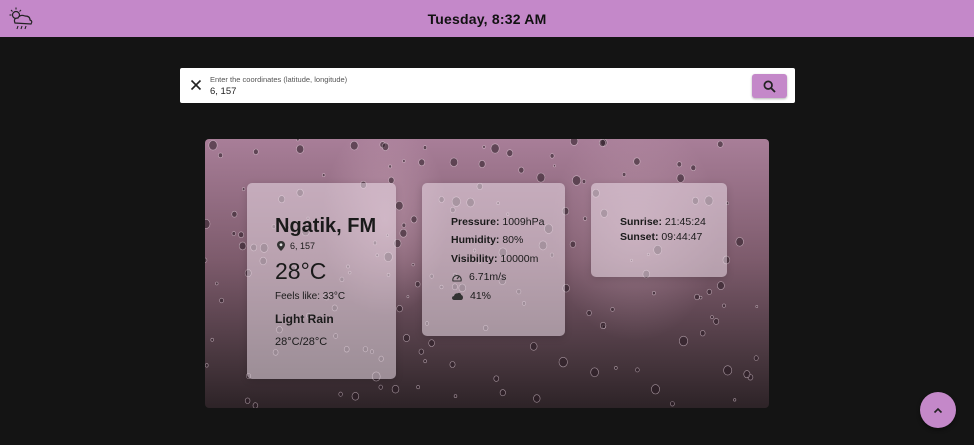  Describe the element at coordinates (488, 277) in the screenshot. I see `wind-speed: 6.71m/s` at that location.